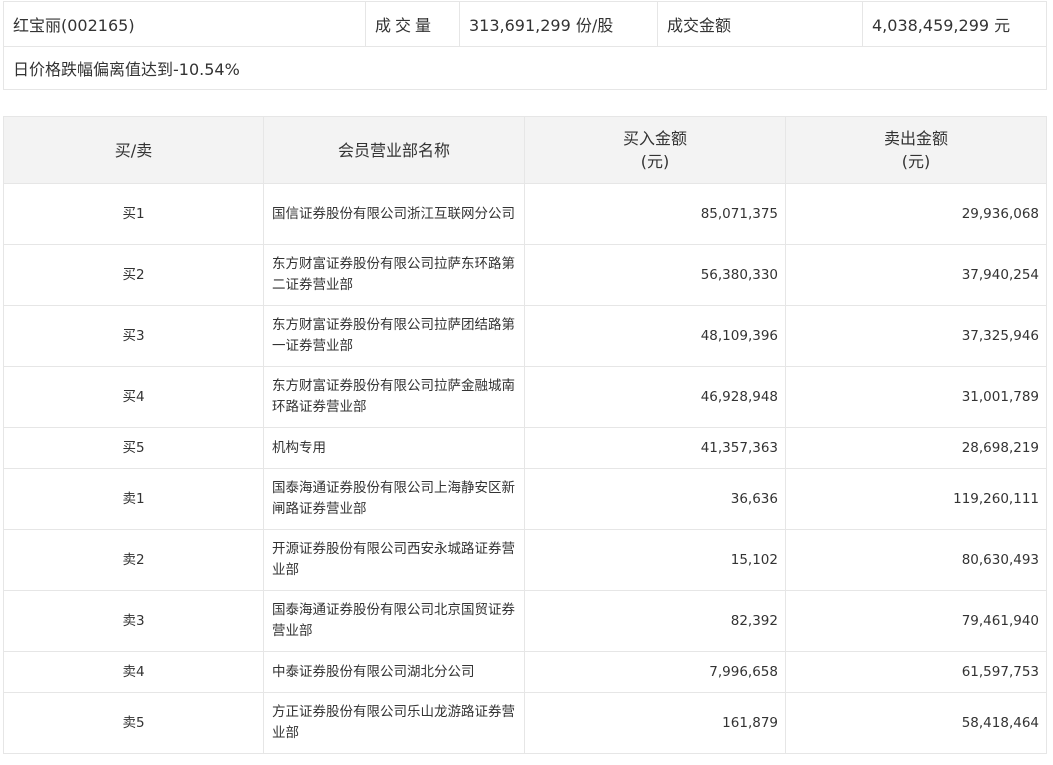  I want to click on row-member: 东方财富证券股份有限公司拉萨团结路第一证券营业部, so click(394, 336).